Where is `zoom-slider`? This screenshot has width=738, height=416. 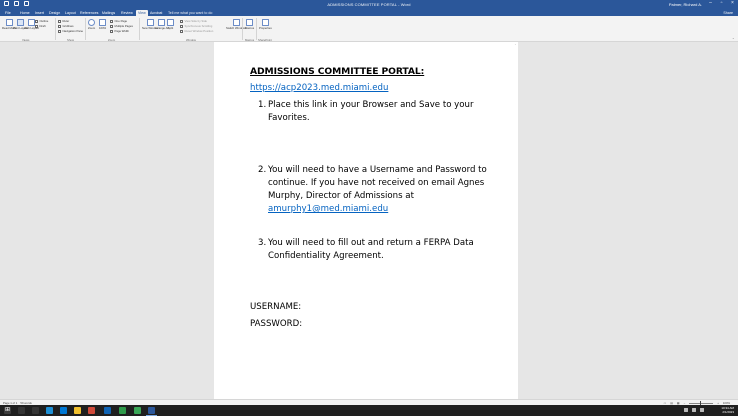 zoom-slider is located at coordinates (701, 403).